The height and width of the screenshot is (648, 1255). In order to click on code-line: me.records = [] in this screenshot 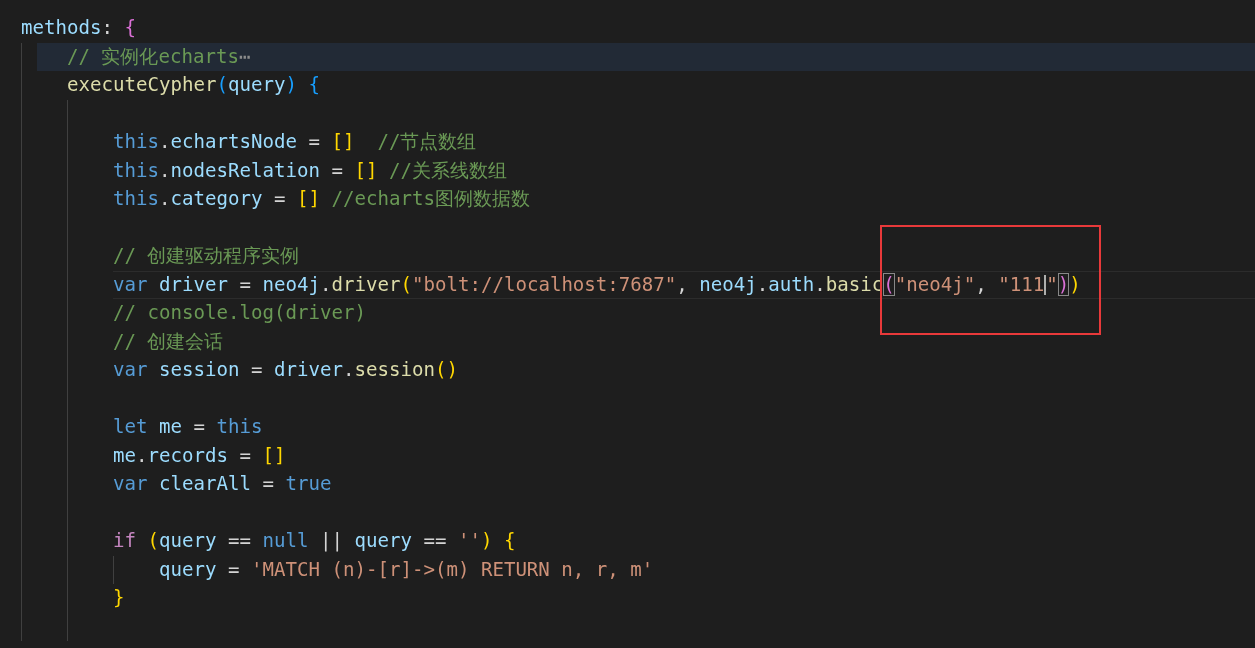, I will do `click(200, 455)`.